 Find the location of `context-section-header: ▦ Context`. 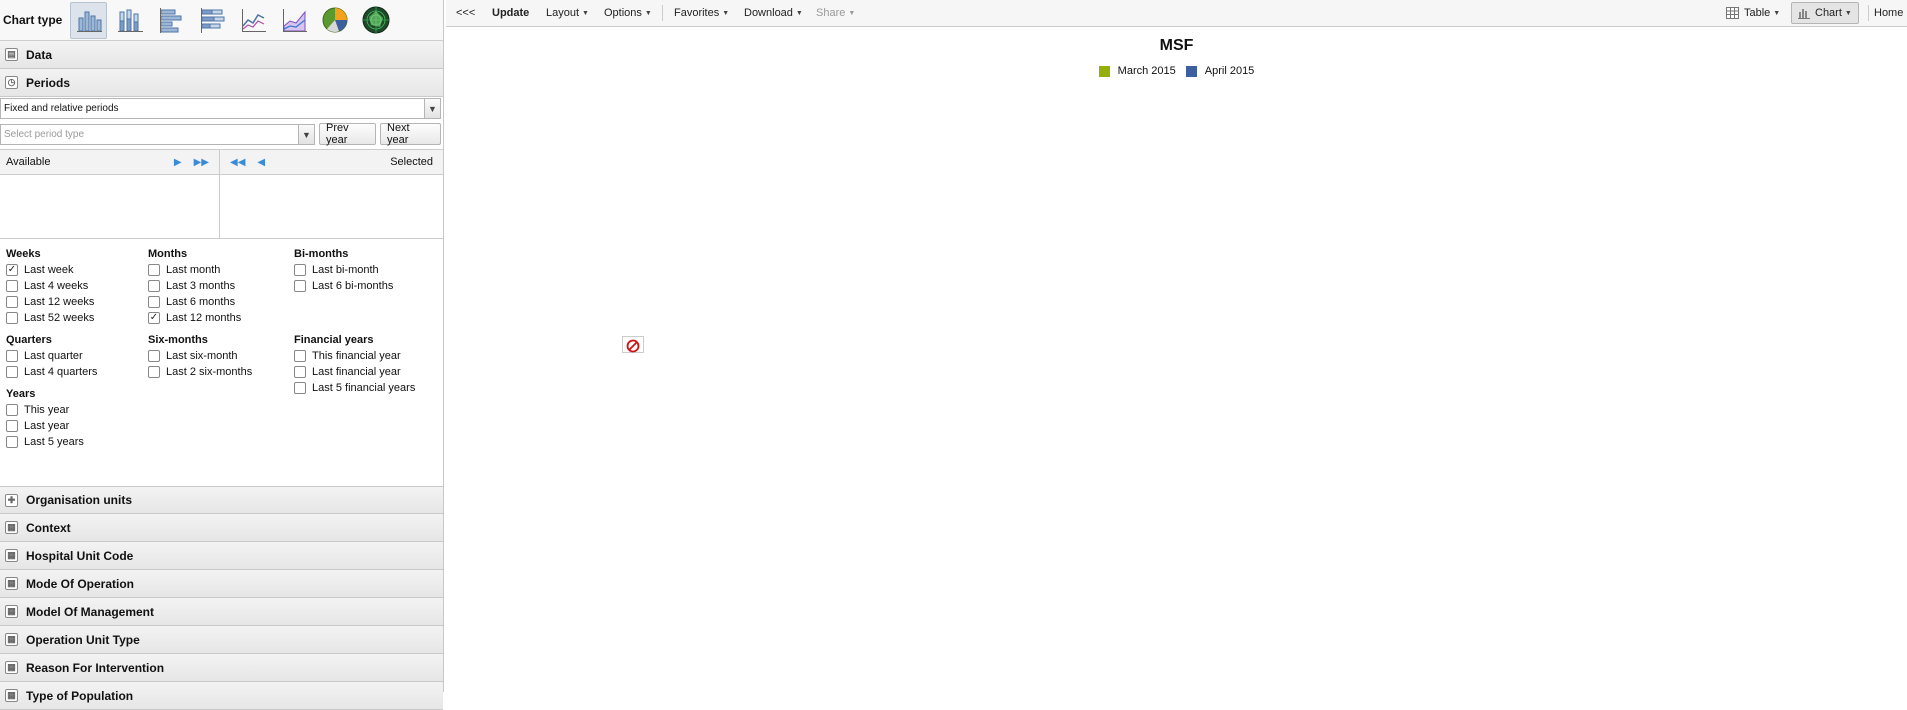

context-section-header: ▦ Context is located at coordinates (221, 528).